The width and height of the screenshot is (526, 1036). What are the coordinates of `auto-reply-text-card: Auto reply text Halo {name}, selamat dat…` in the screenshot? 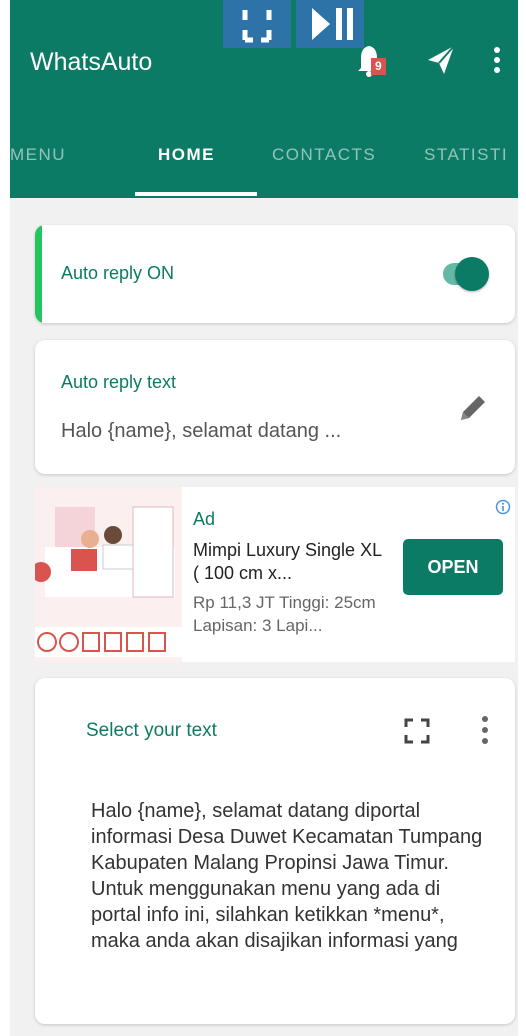 It's located at (275, 407).